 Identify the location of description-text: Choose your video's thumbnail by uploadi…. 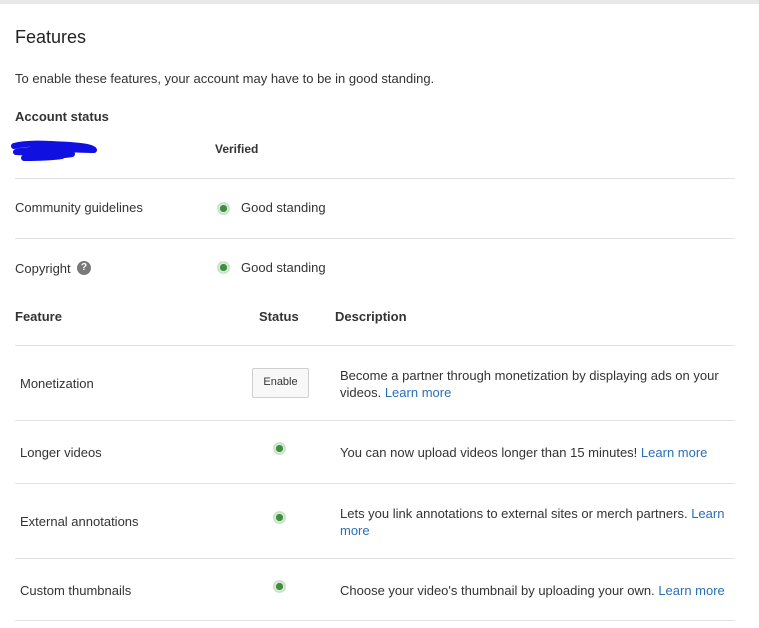
(497, 590).